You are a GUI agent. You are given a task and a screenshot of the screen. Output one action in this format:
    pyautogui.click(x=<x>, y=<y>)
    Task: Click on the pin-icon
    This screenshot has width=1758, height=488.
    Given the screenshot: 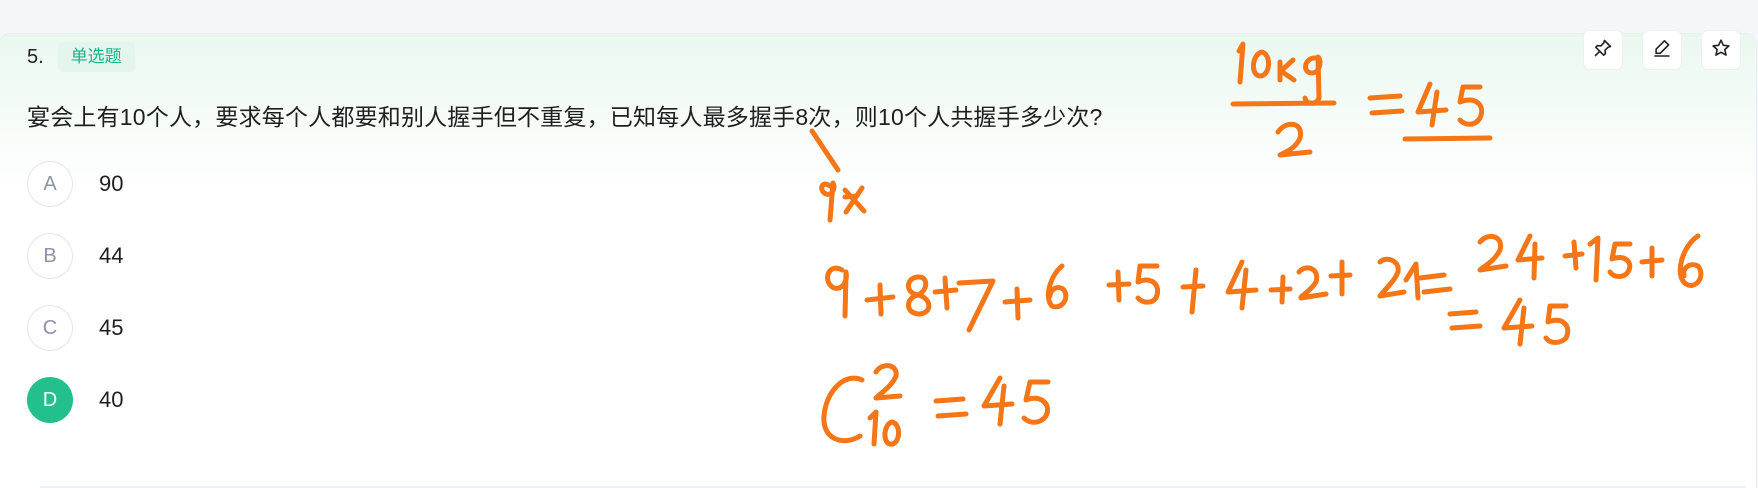 What is the action you would take?
    pyautogui.click(x=1603, y=50)
    